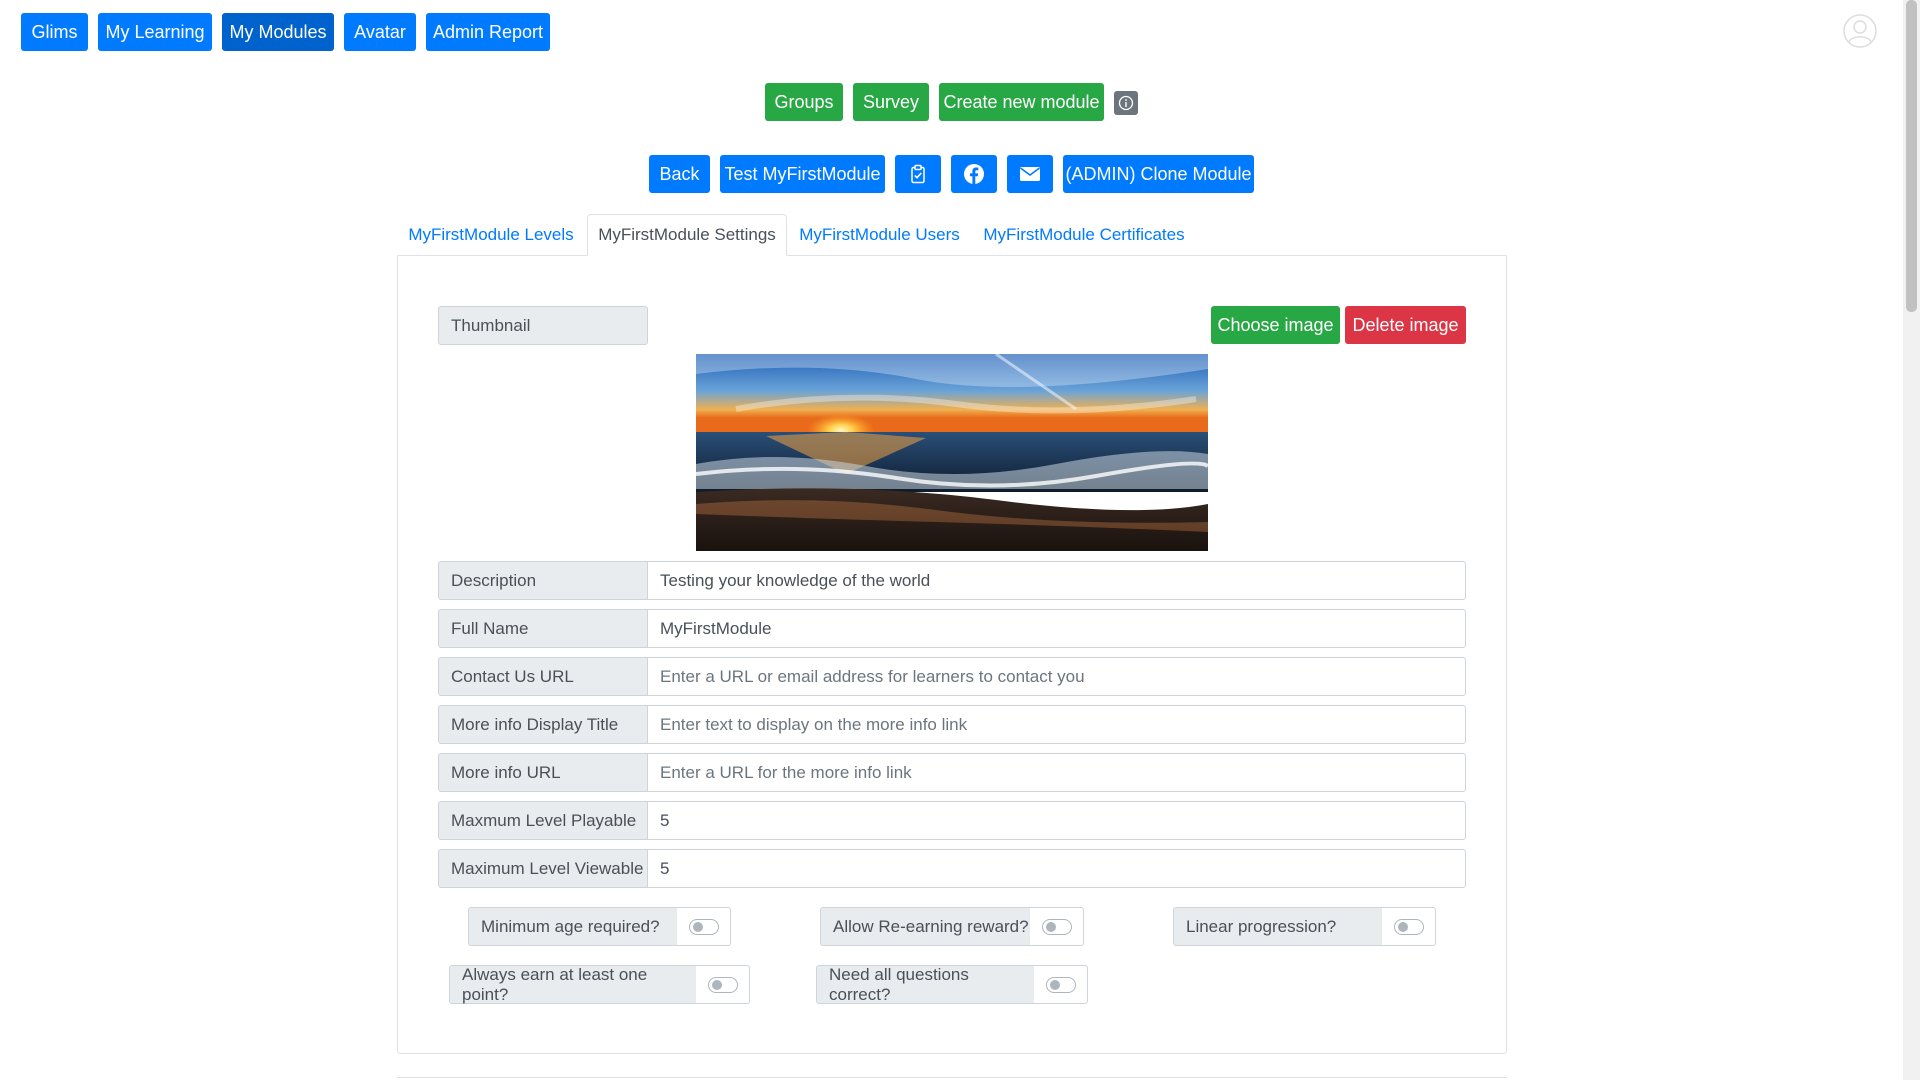 The image size is (1920, 1080). What do you see at coordinates (1057, 926) in the screenshot?
I see `allow-reearning-toggle` at bounding box center [1057, 926].